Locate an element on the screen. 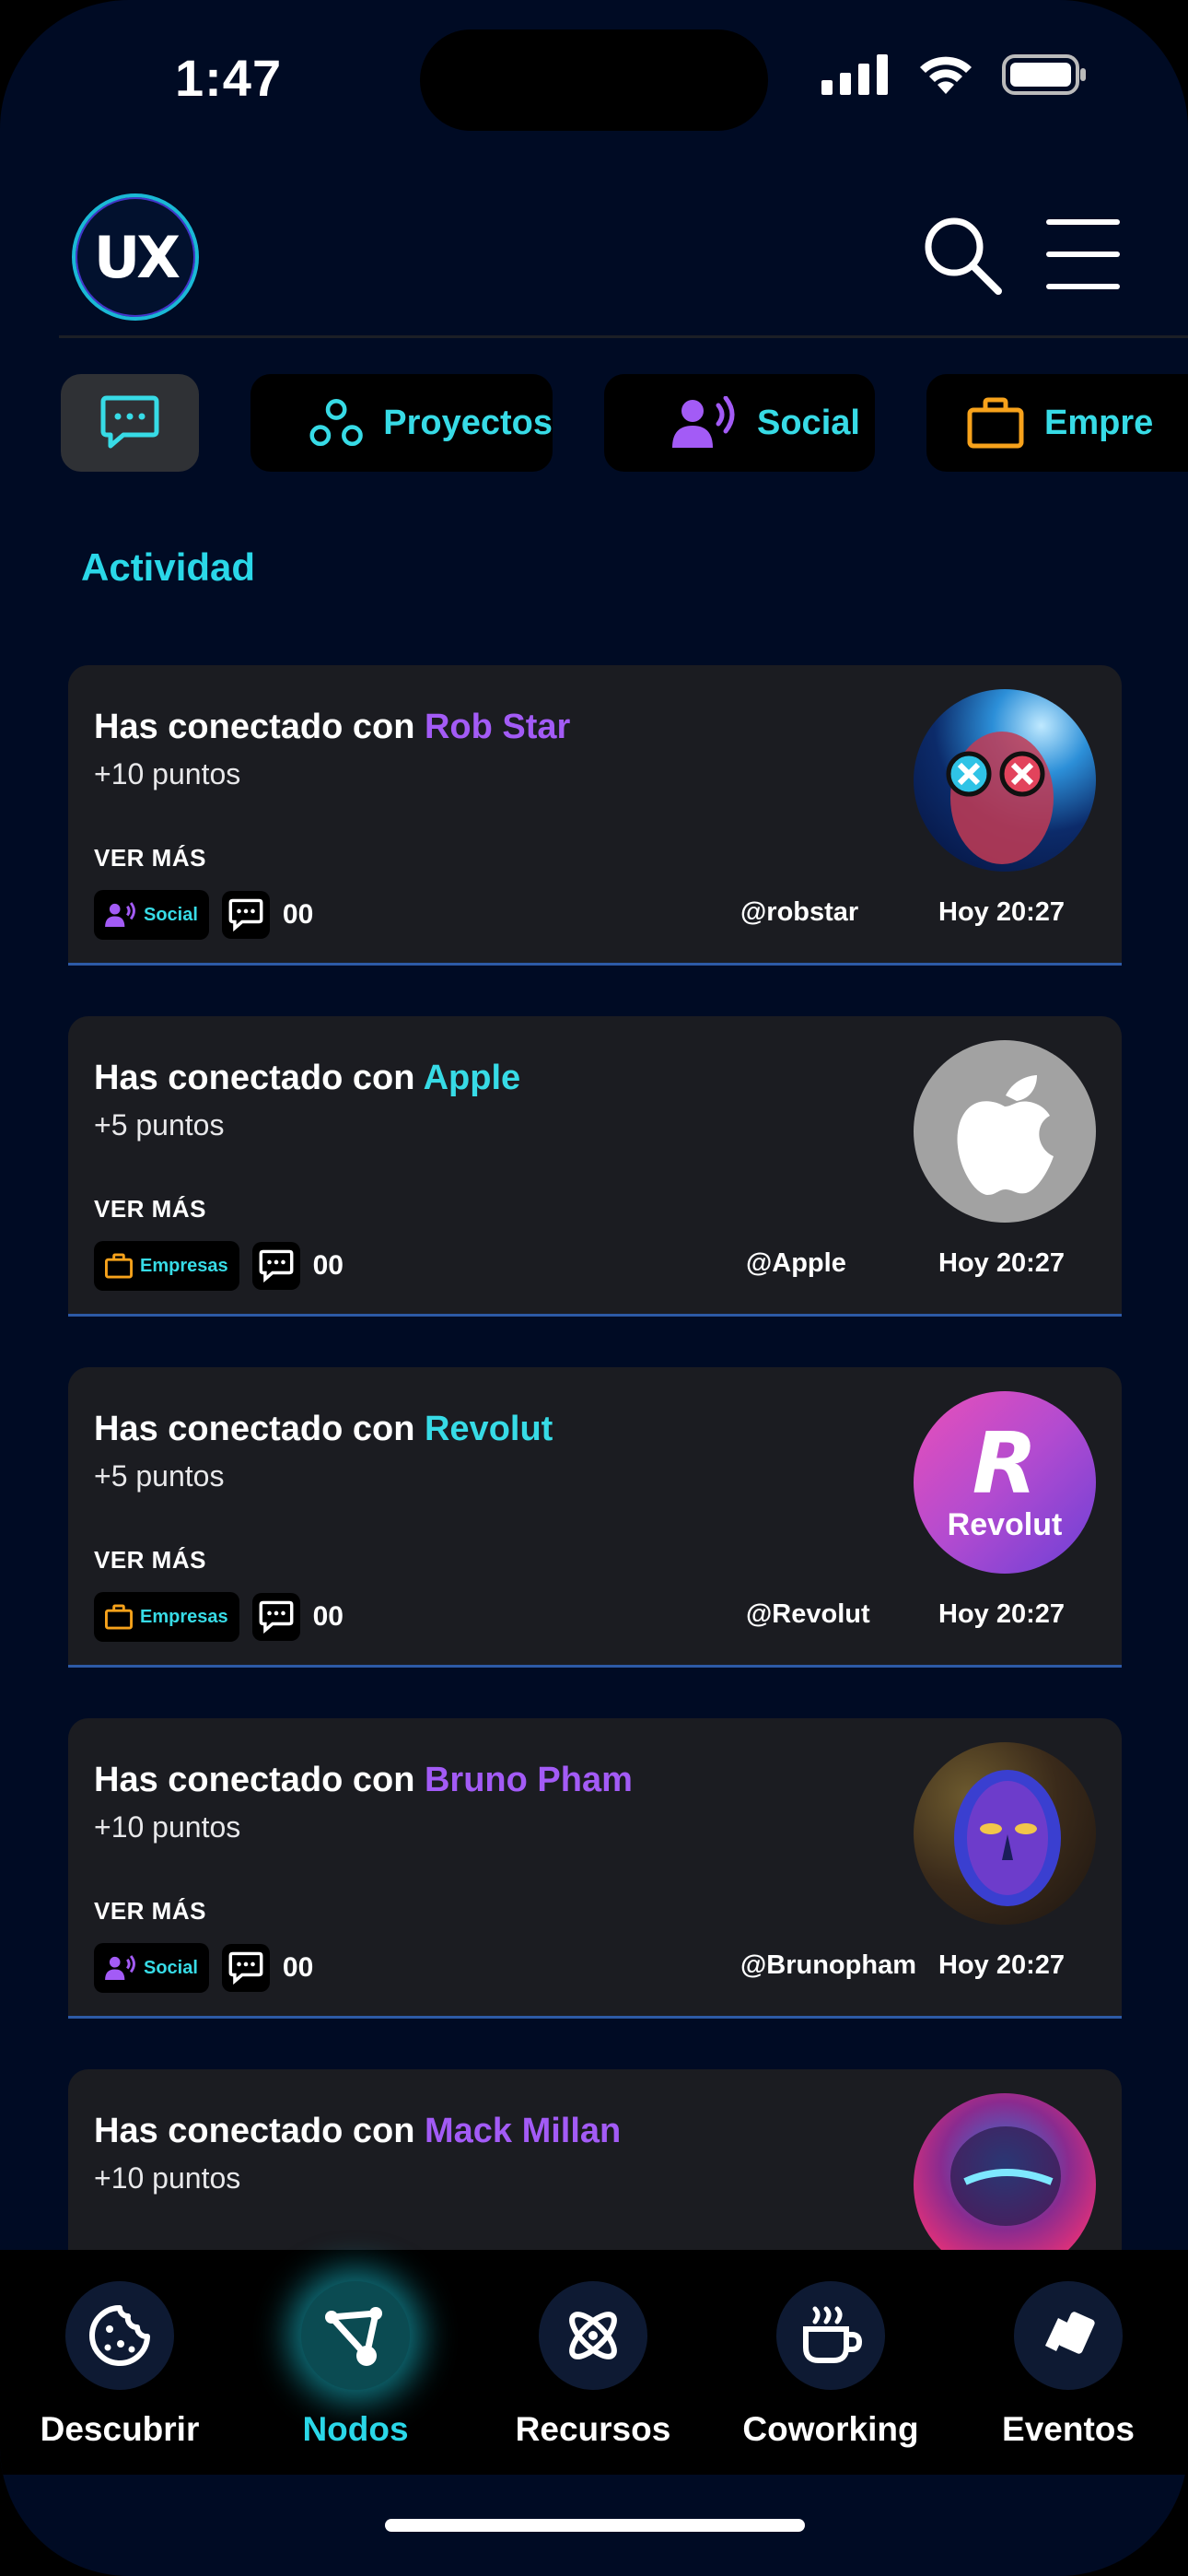  avatar-mackmillan is located at coordinates (1005, 2184).